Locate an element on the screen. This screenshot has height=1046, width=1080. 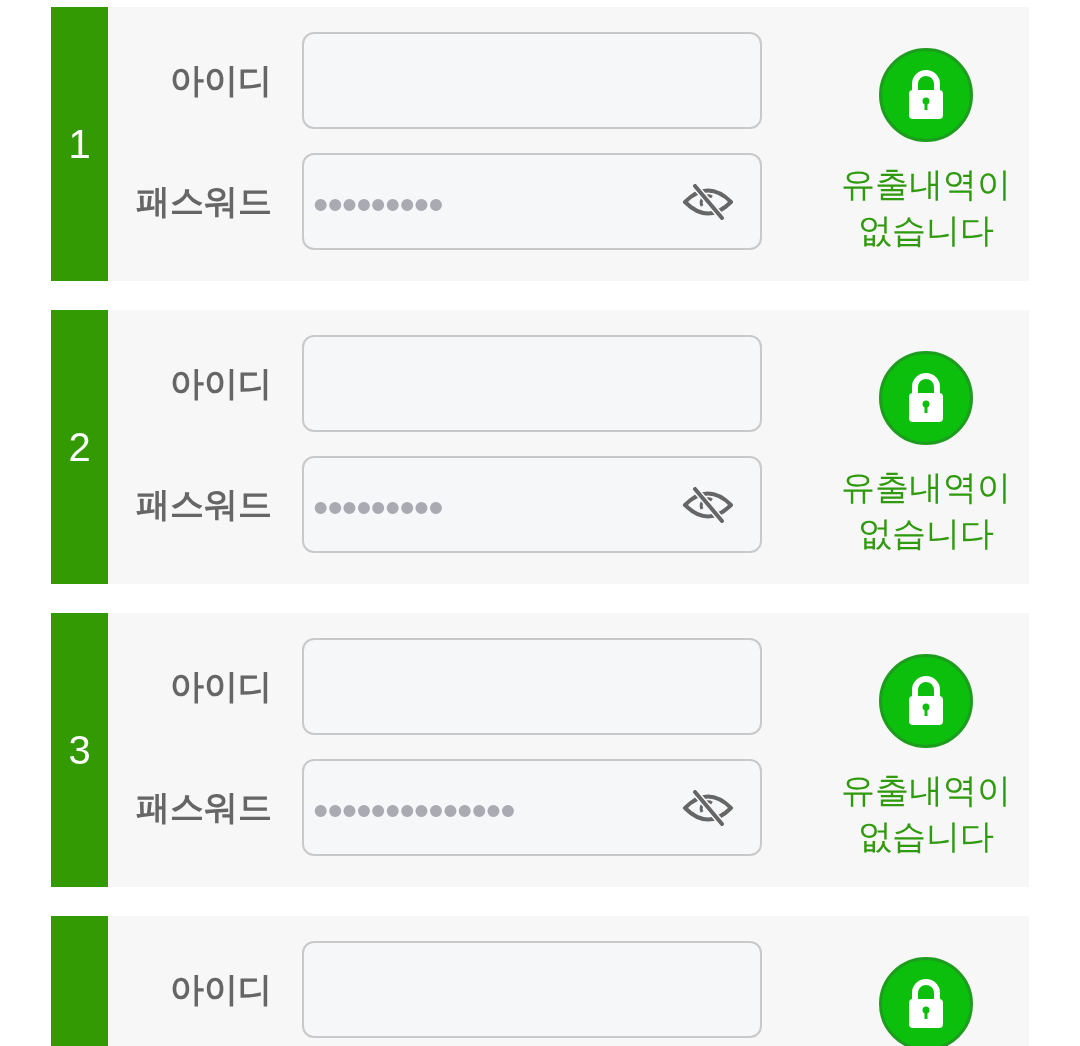
card-number: 3 is located at coordinates (79, 750).